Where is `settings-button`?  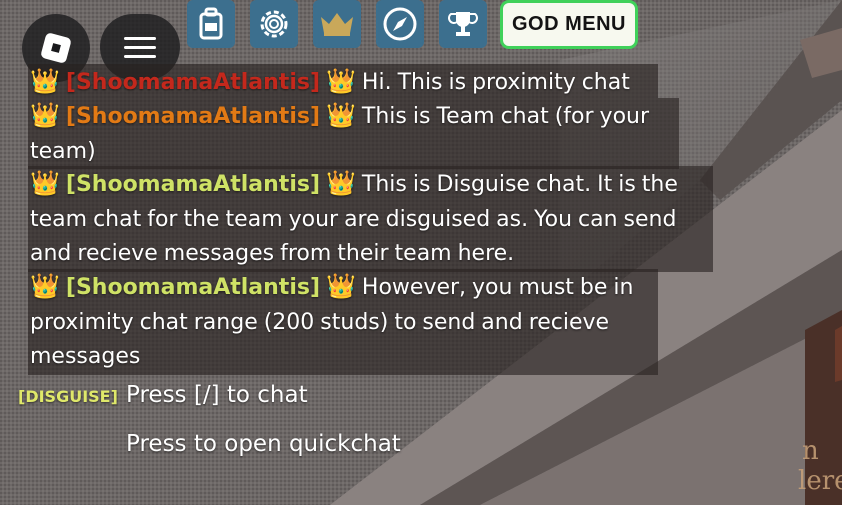 settings-button is located at coordinates (274, 24).